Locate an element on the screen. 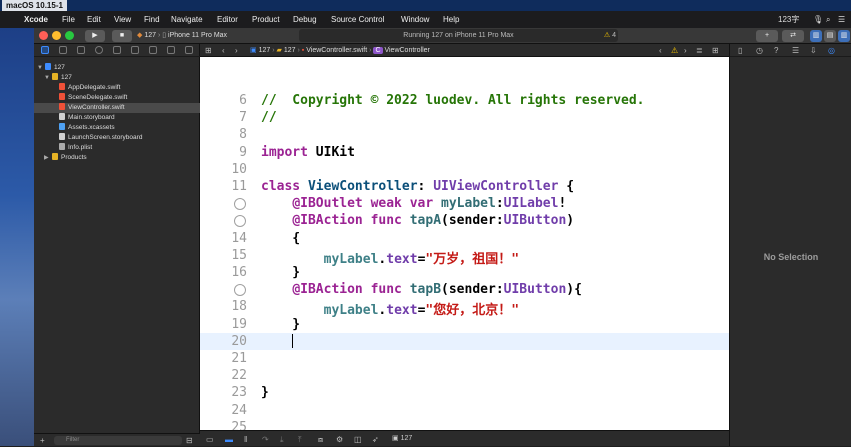  code-line: // is located at coordinates (269, 117).